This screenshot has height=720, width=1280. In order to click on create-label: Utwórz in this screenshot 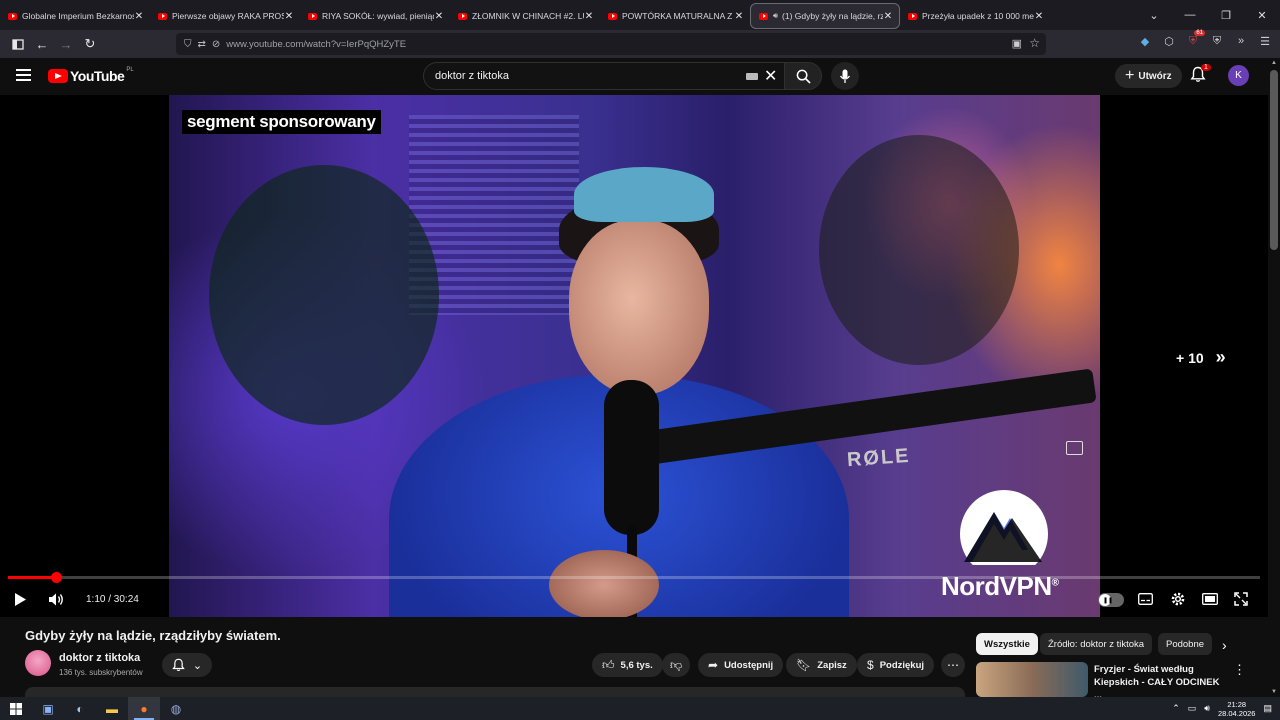, I will do `click(1155, 76)`.